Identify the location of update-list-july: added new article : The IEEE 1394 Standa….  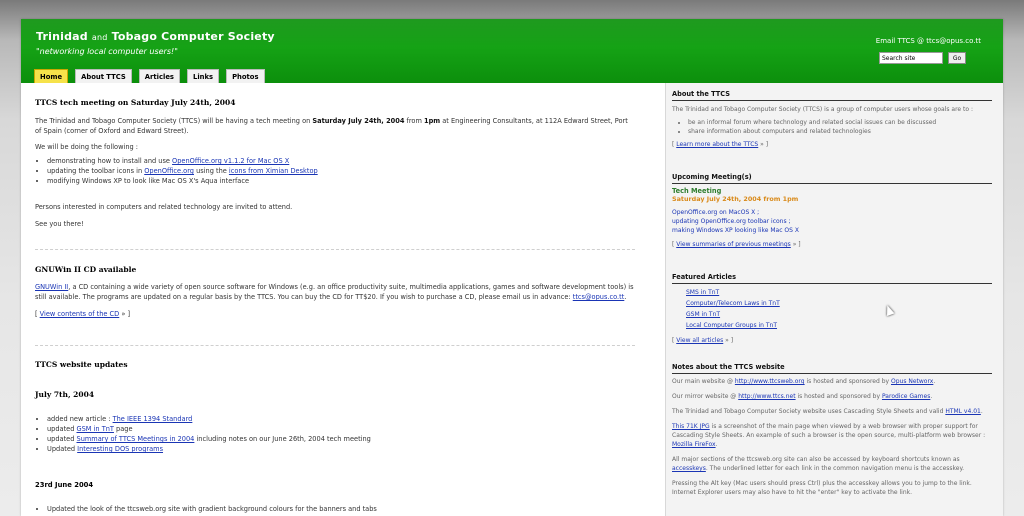
(335, 434).